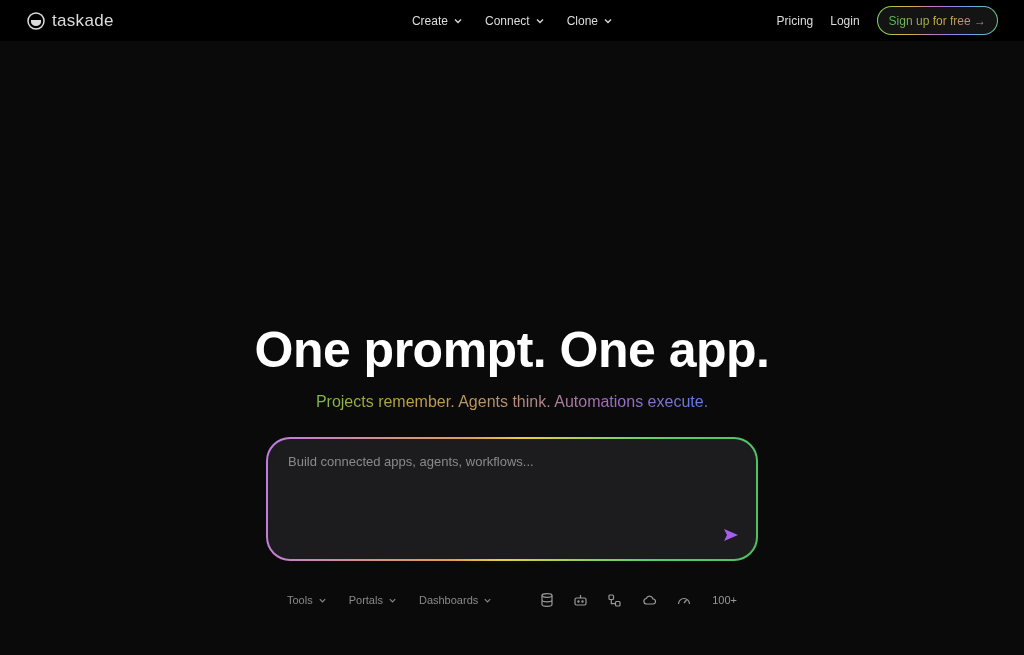  Describe the element at coordinates (36, 20) in the screenshot. I see `logo-icon` at that location.